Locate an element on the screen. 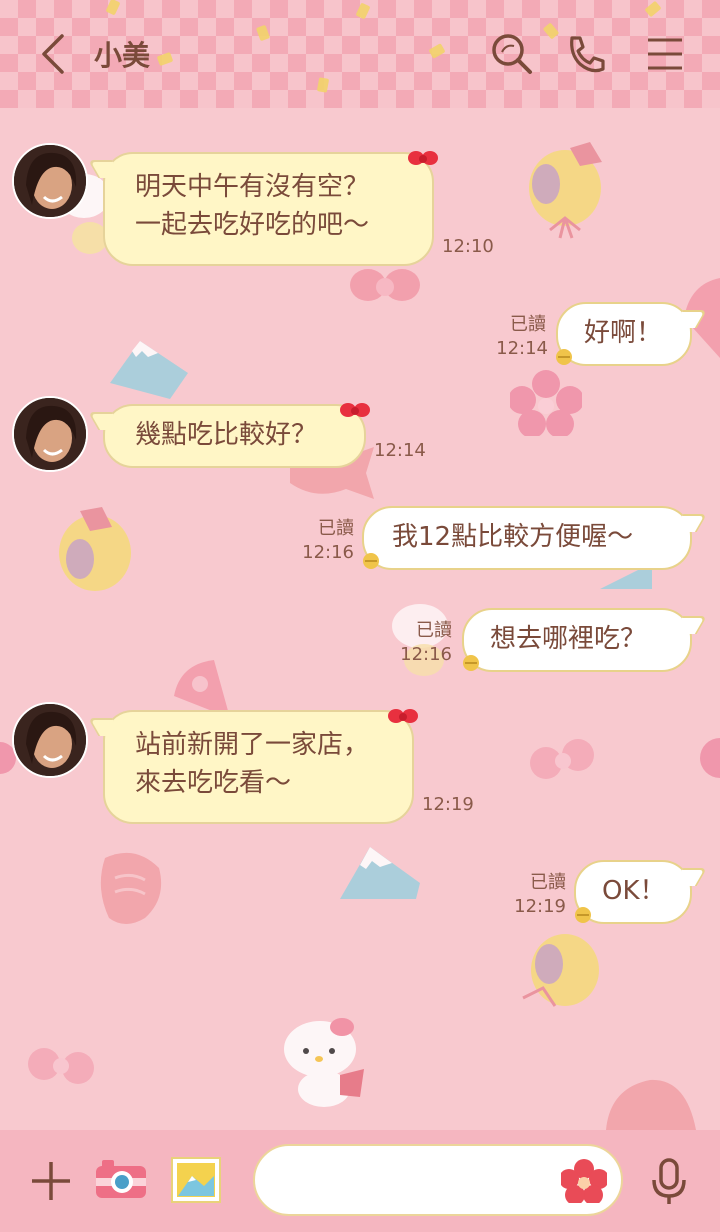  search-button is located at coordinates (512, 54).